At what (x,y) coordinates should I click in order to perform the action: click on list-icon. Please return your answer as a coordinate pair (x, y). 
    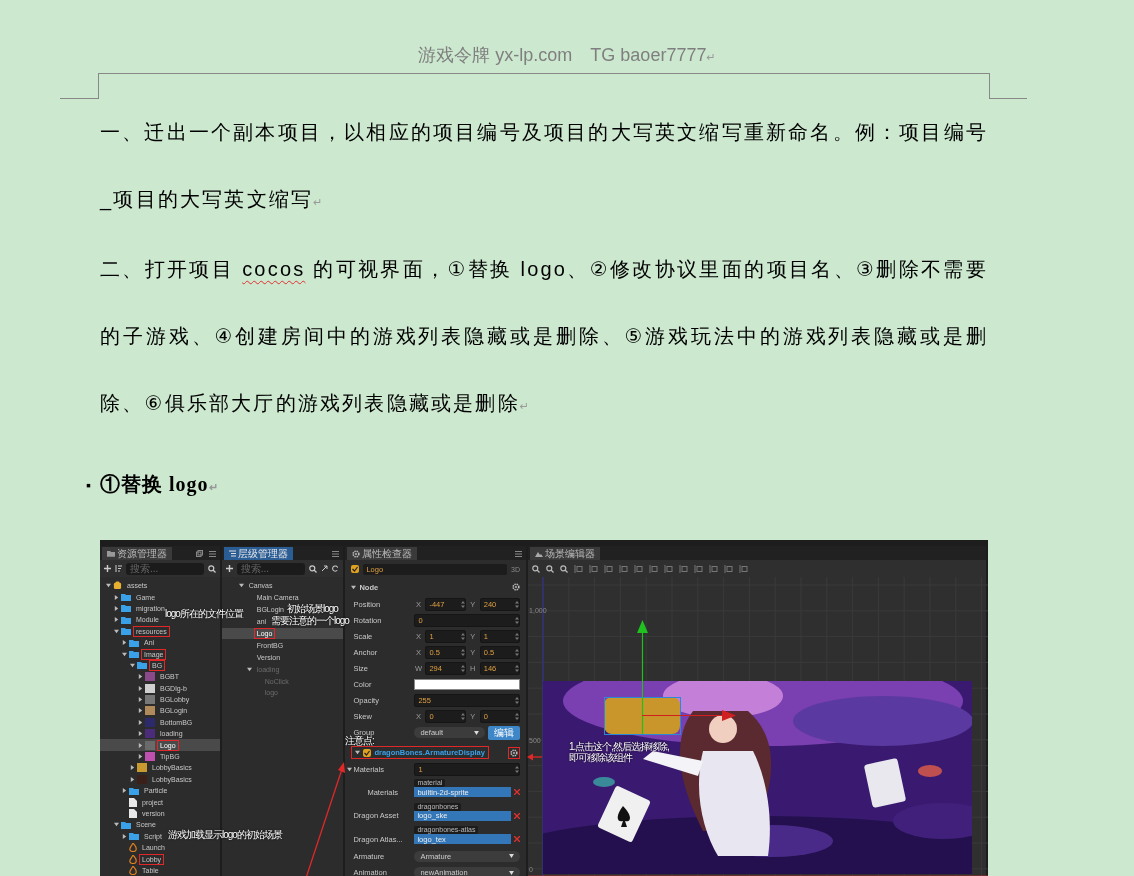
    Looking at the image, I should click on (232, 553).